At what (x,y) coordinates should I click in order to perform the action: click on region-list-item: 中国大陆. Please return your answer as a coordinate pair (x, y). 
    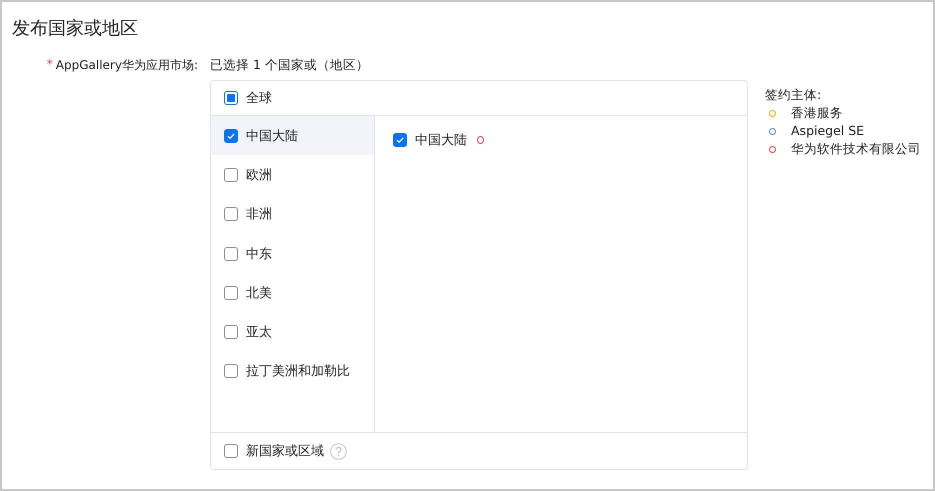
    Looking at the image, I should click on (292, 136).